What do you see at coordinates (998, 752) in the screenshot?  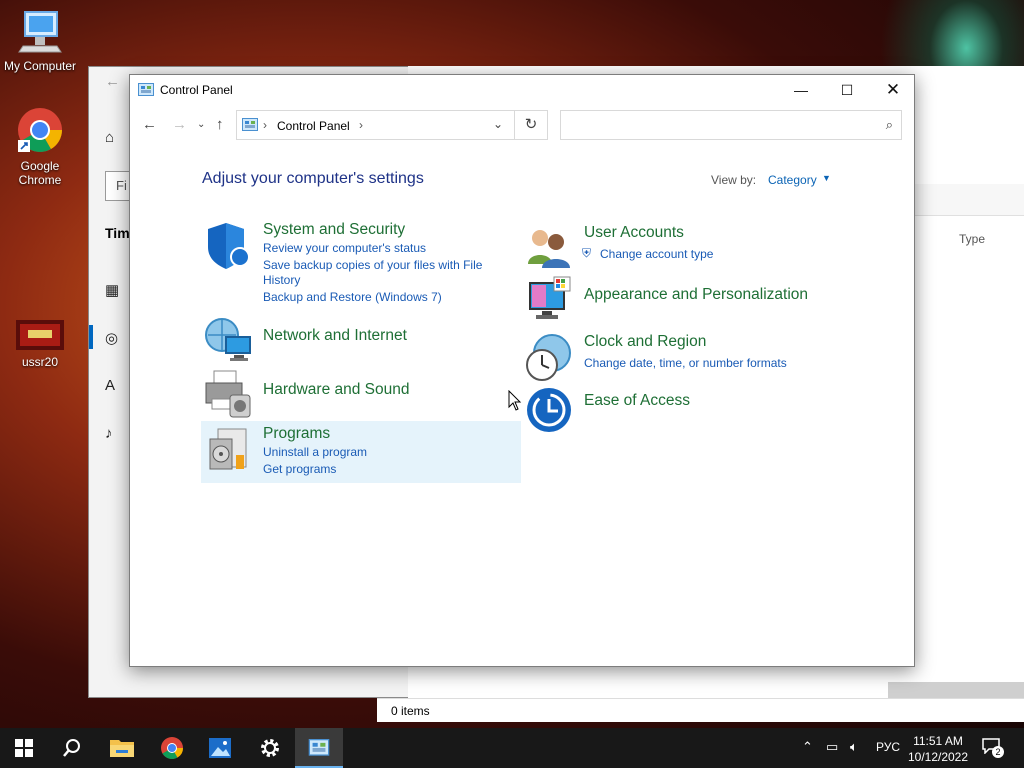 I see `notification-count-badge: 2` at bounding box center [998, 752].